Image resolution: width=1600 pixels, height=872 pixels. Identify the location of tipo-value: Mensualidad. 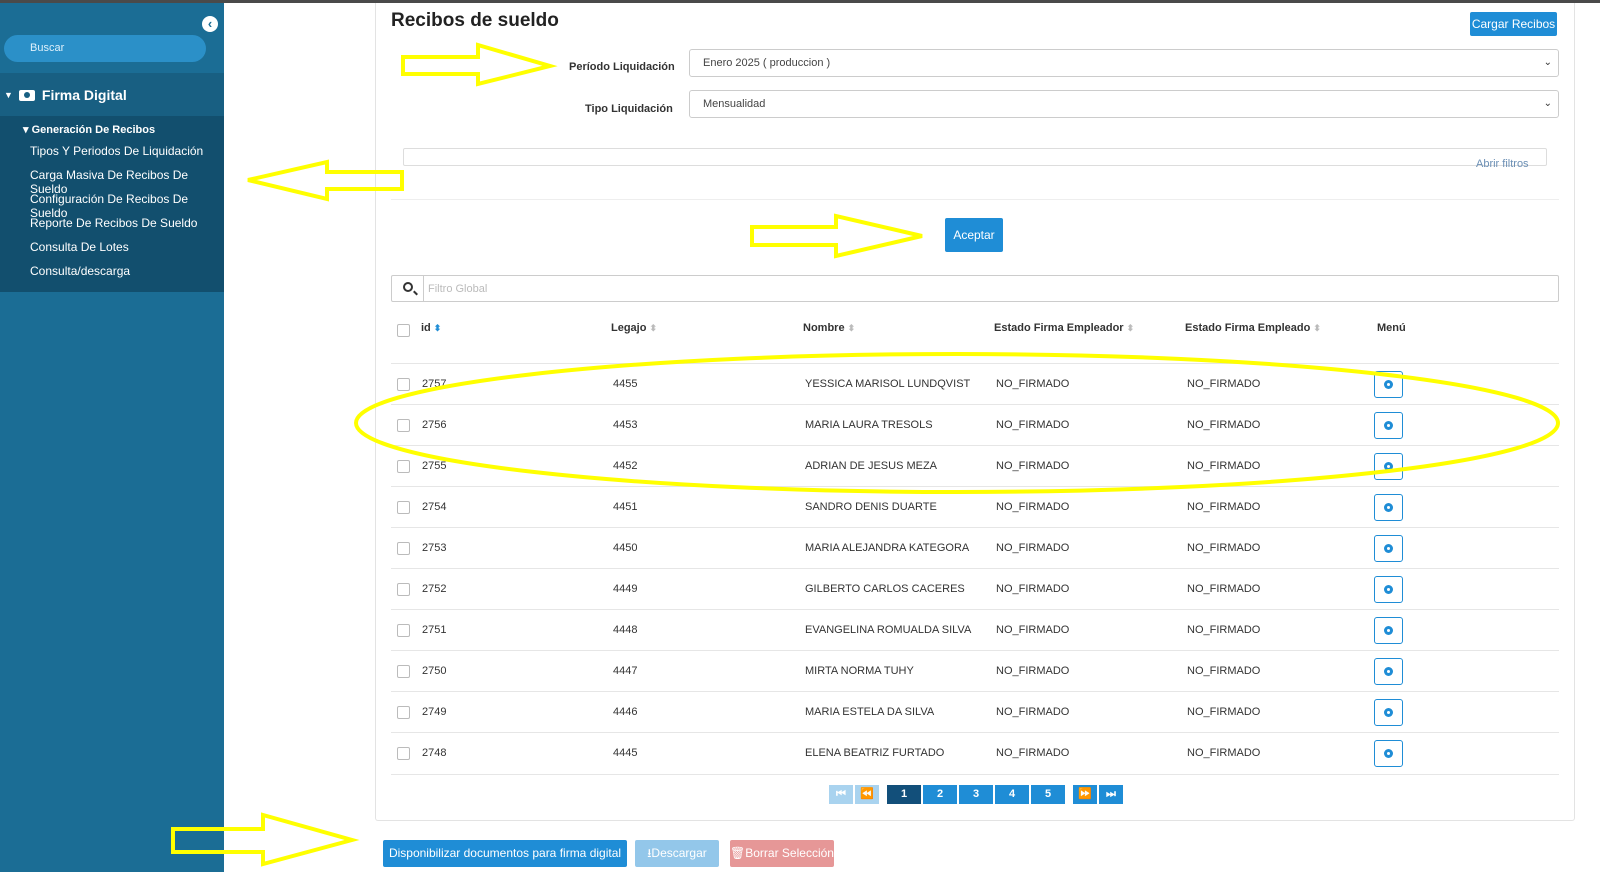
(734, 104).